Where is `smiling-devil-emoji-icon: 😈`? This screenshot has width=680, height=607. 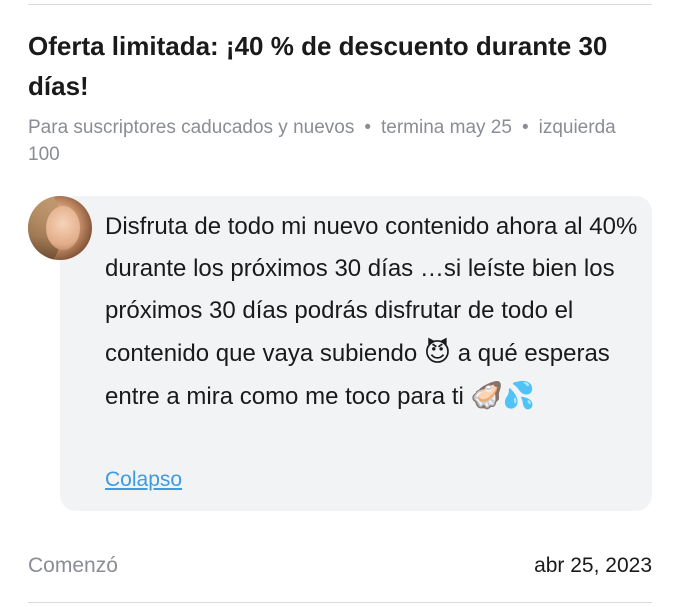
smiling-devil-emoji-icon: 😈 is located at coordinates (437, 353).